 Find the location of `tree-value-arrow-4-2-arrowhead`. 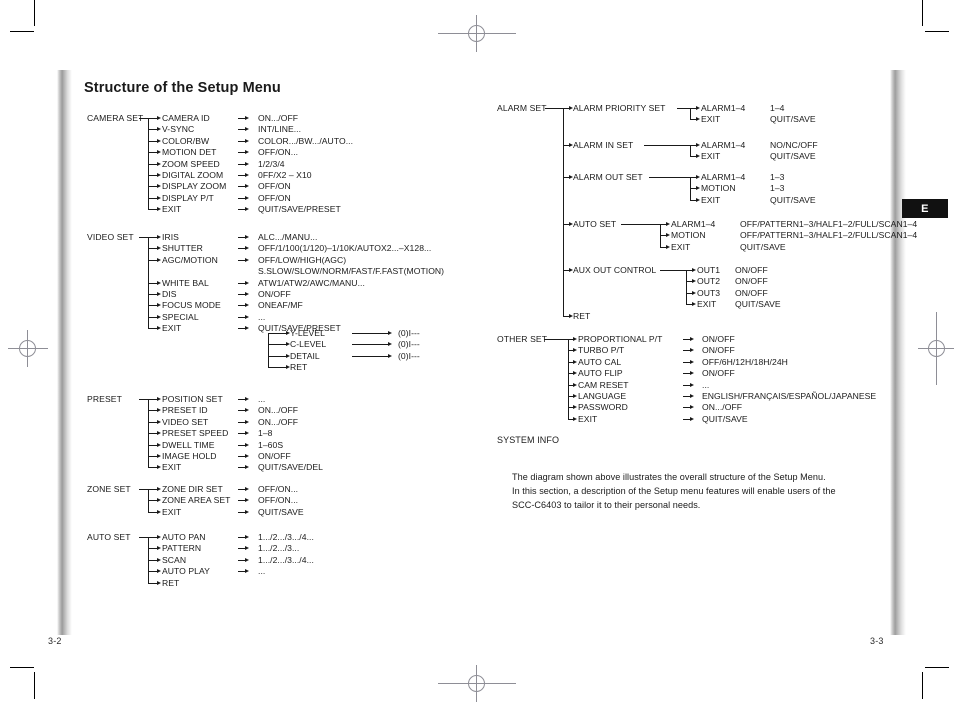

tree-value-arrow-4-2-arrowhead is located at coordinates (247, 559).